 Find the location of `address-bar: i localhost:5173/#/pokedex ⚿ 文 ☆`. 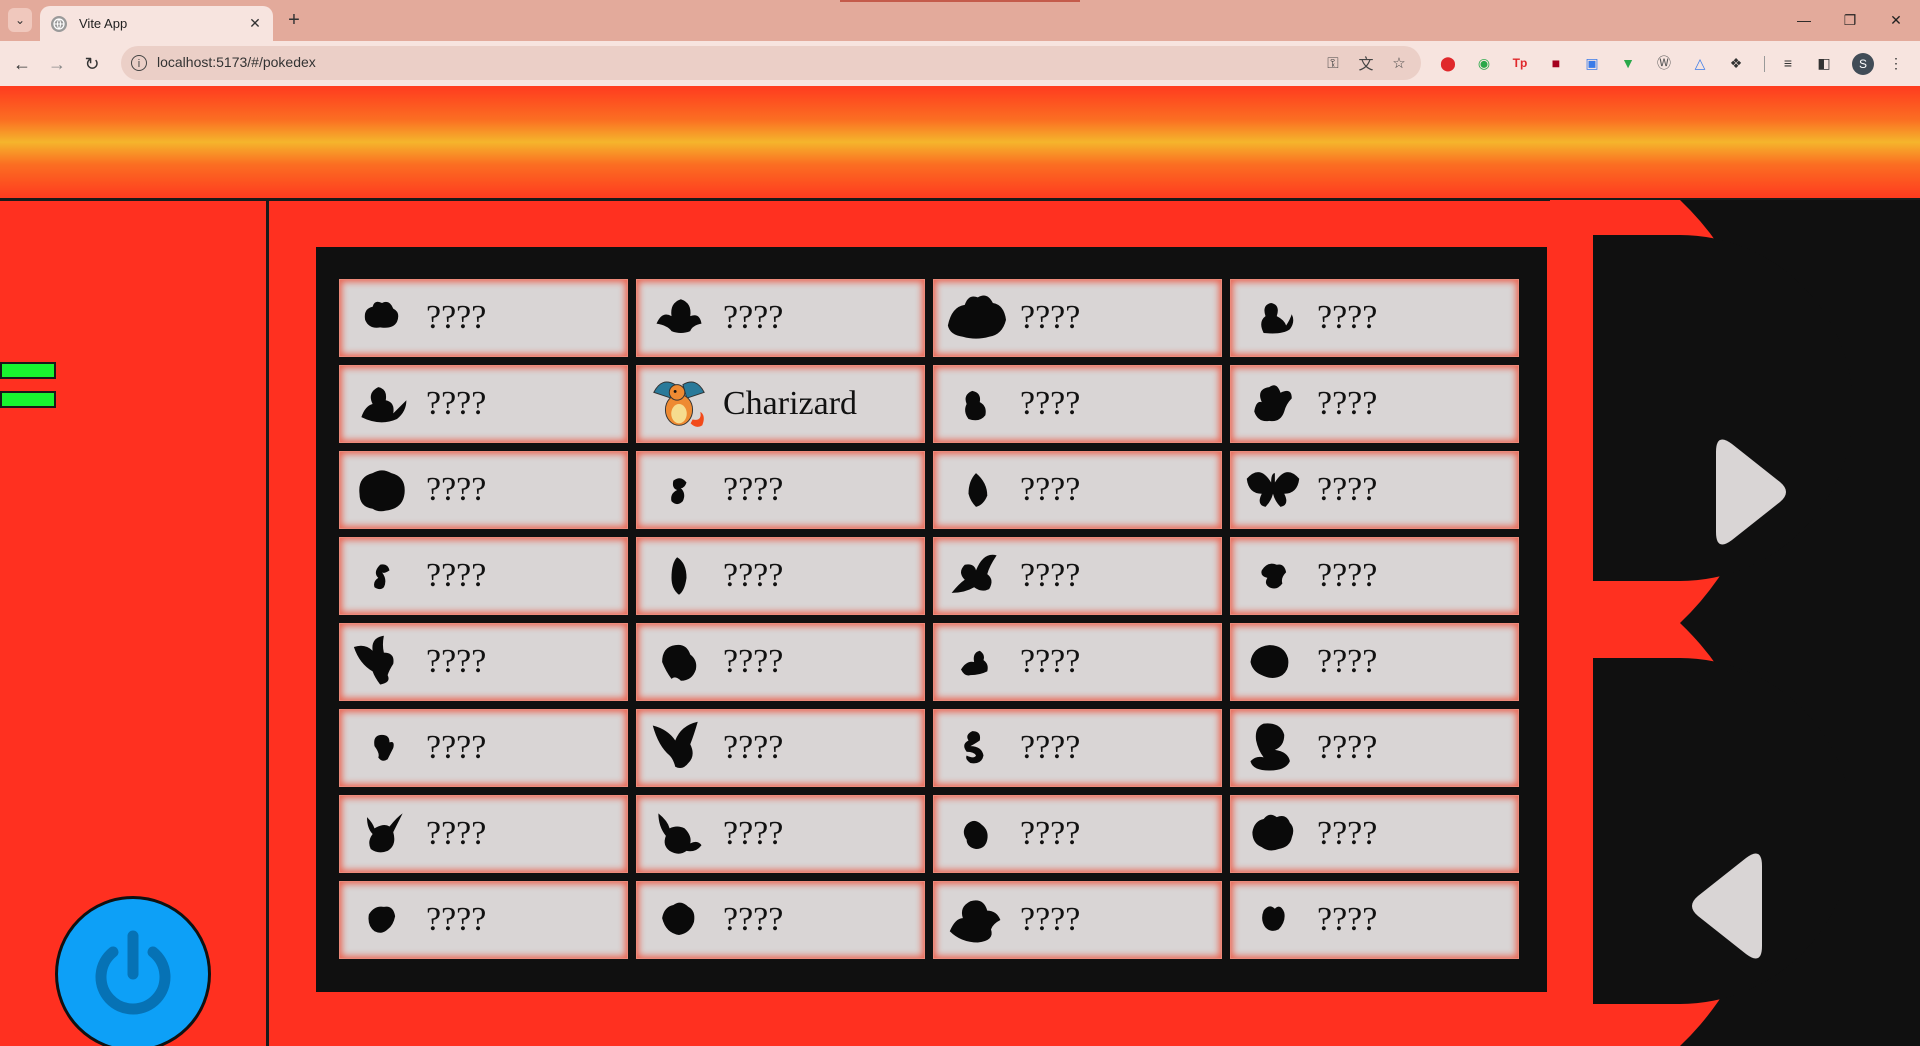

address-bar: i localhost:5173/#/pokedex ⚿ 文 ☆ is located at coordinates (771, 63).